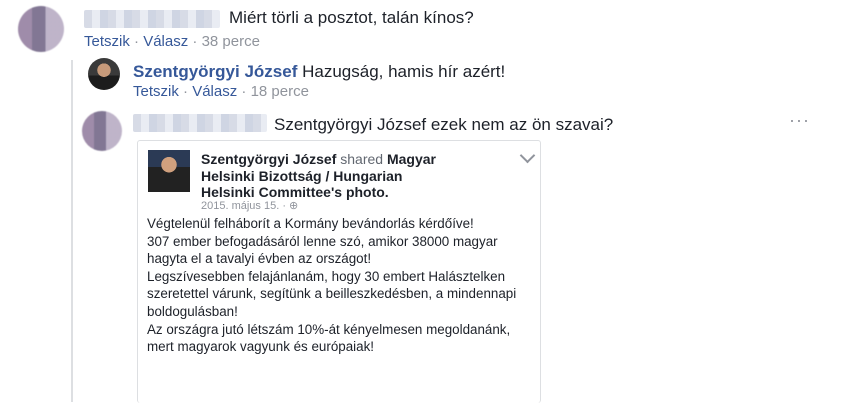  What do you see at coordinates (152, 19) in the screenshot?
I see `commenter-name-redacted` at bounding box center [152, 19].